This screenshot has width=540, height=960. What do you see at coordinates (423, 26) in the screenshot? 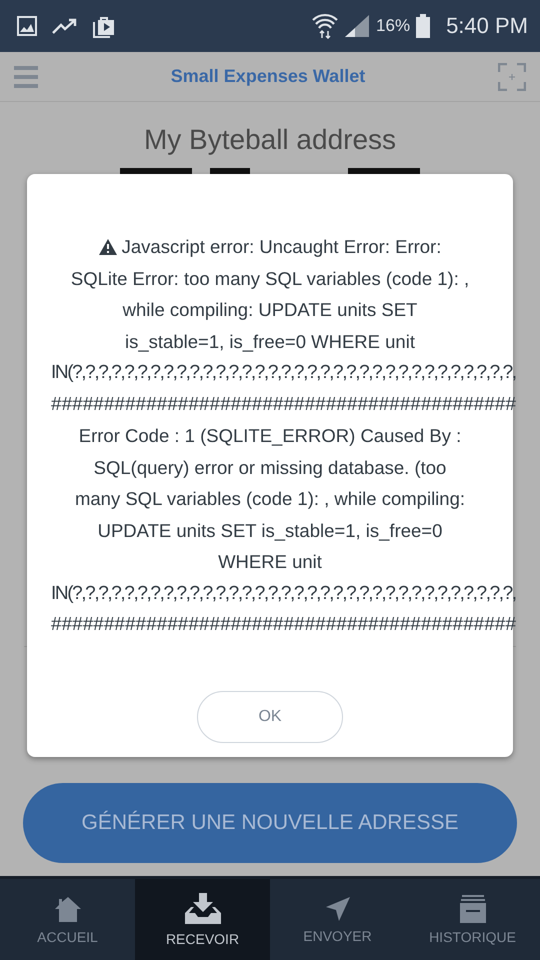
I see `battery-icon` at bounding box center [423, 26].